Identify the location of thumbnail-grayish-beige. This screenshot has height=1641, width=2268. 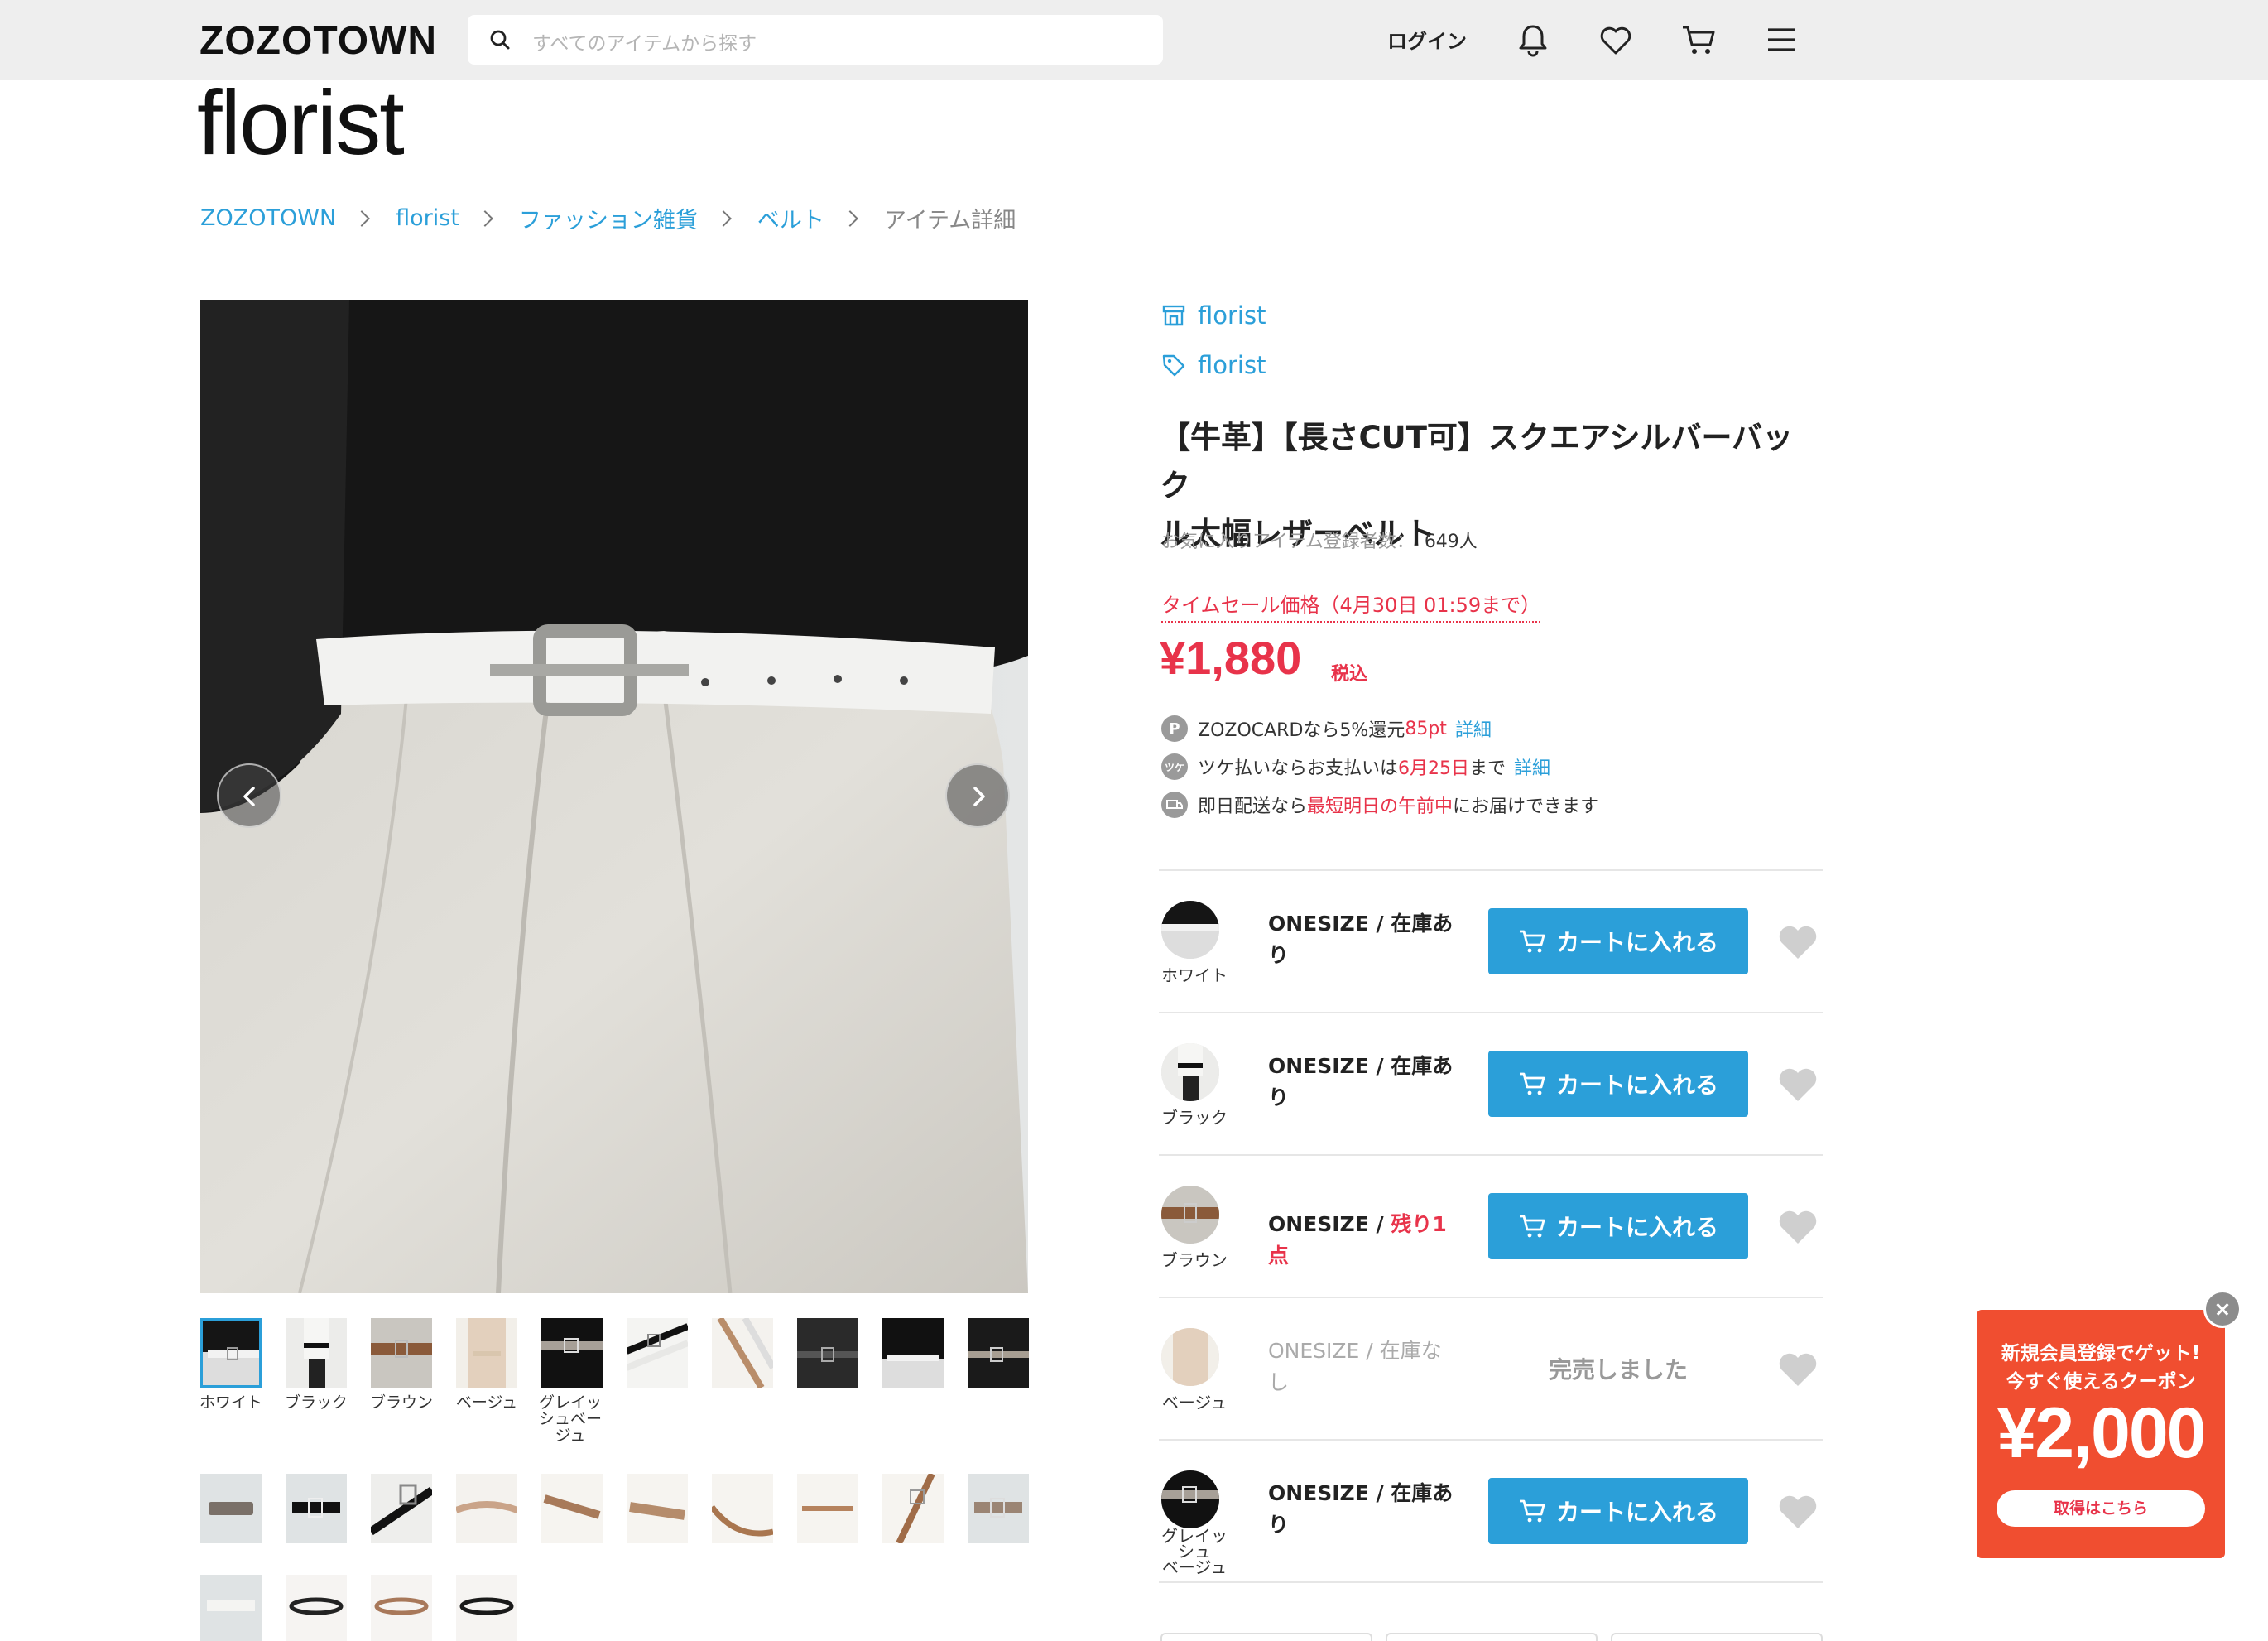
(572, 1353).